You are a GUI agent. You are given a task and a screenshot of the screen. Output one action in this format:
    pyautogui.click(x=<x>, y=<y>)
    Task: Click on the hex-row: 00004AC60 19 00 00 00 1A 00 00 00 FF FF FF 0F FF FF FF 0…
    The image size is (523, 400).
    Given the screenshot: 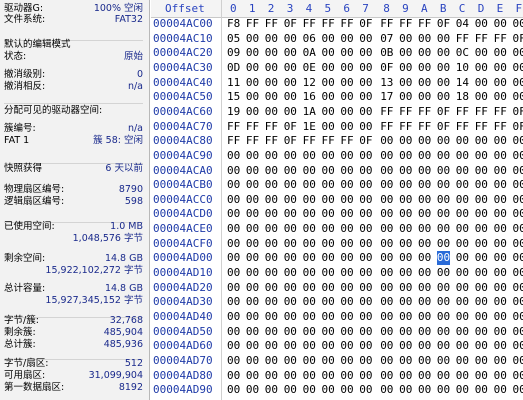 What is the action you would take?
    pyautogui.click(x=337, y=112)
    